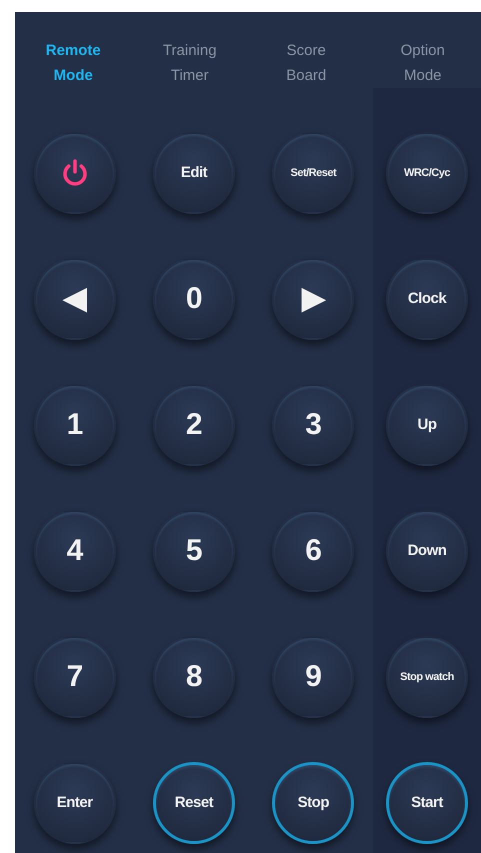  Describe the element at coordinates (75, 803) in the screenshot. I see `keypad-button: Enter` at that location.